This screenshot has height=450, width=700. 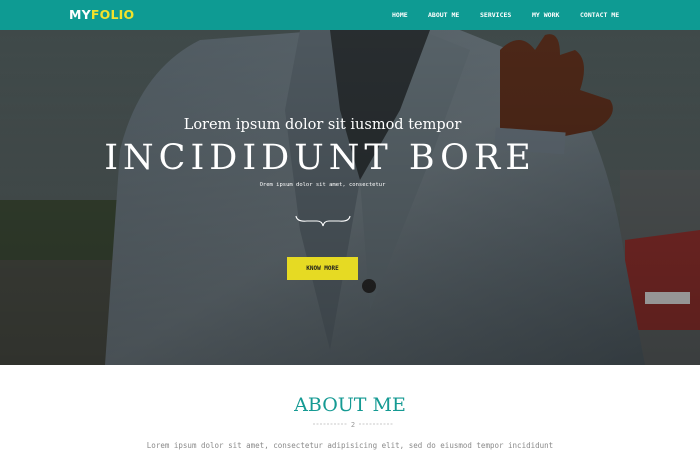 I want to click on logo-part-folio: FOLIO, so click(x=112, y=14).